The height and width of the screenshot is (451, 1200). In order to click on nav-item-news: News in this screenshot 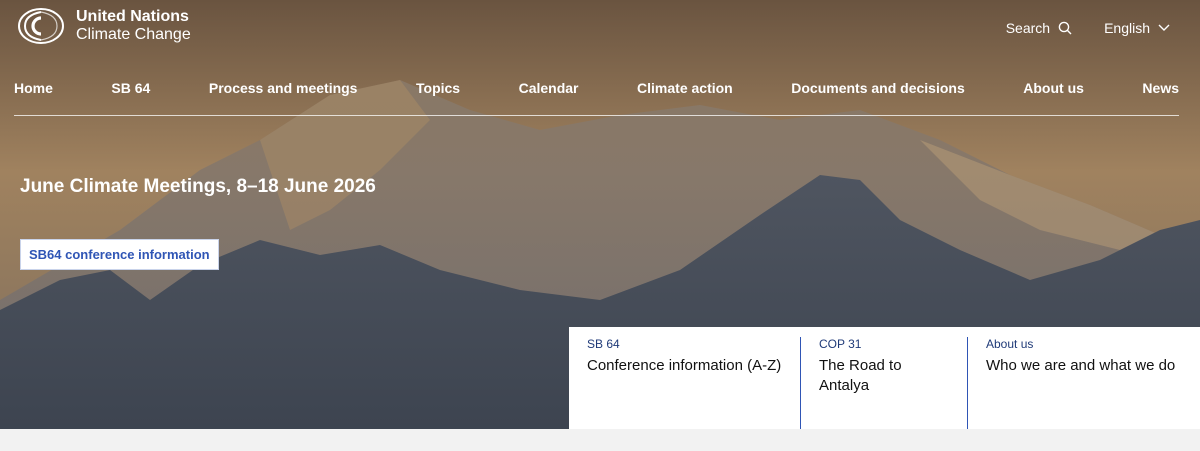, I will do `click(1160, 96)`.